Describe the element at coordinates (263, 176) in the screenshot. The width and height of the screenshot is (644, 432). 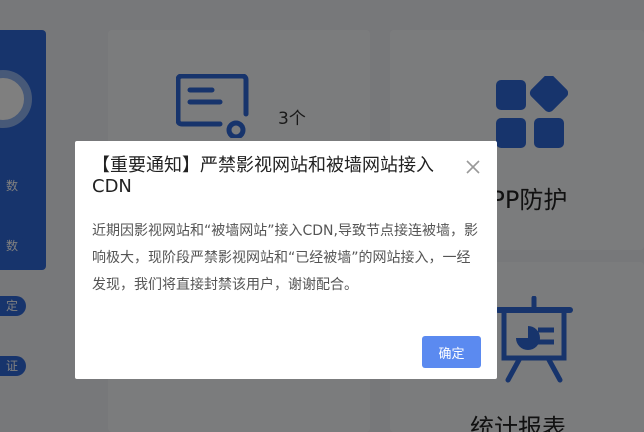
I see `dialog-title: 【重要通知】严禁影视网站和被墙网站接入CDN` at that location.